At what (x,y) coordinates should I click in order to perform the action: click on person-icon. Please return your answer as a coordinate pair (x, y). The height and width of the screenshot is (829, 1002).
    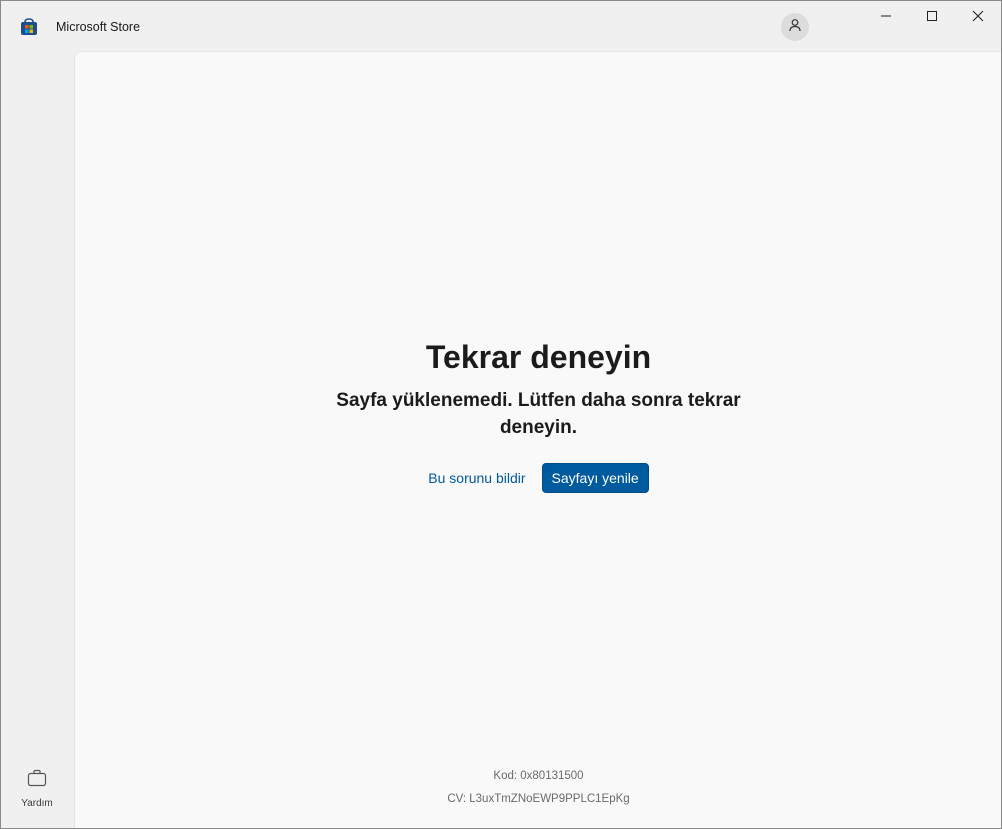
    Looking at the image, I should click on (795, 27).